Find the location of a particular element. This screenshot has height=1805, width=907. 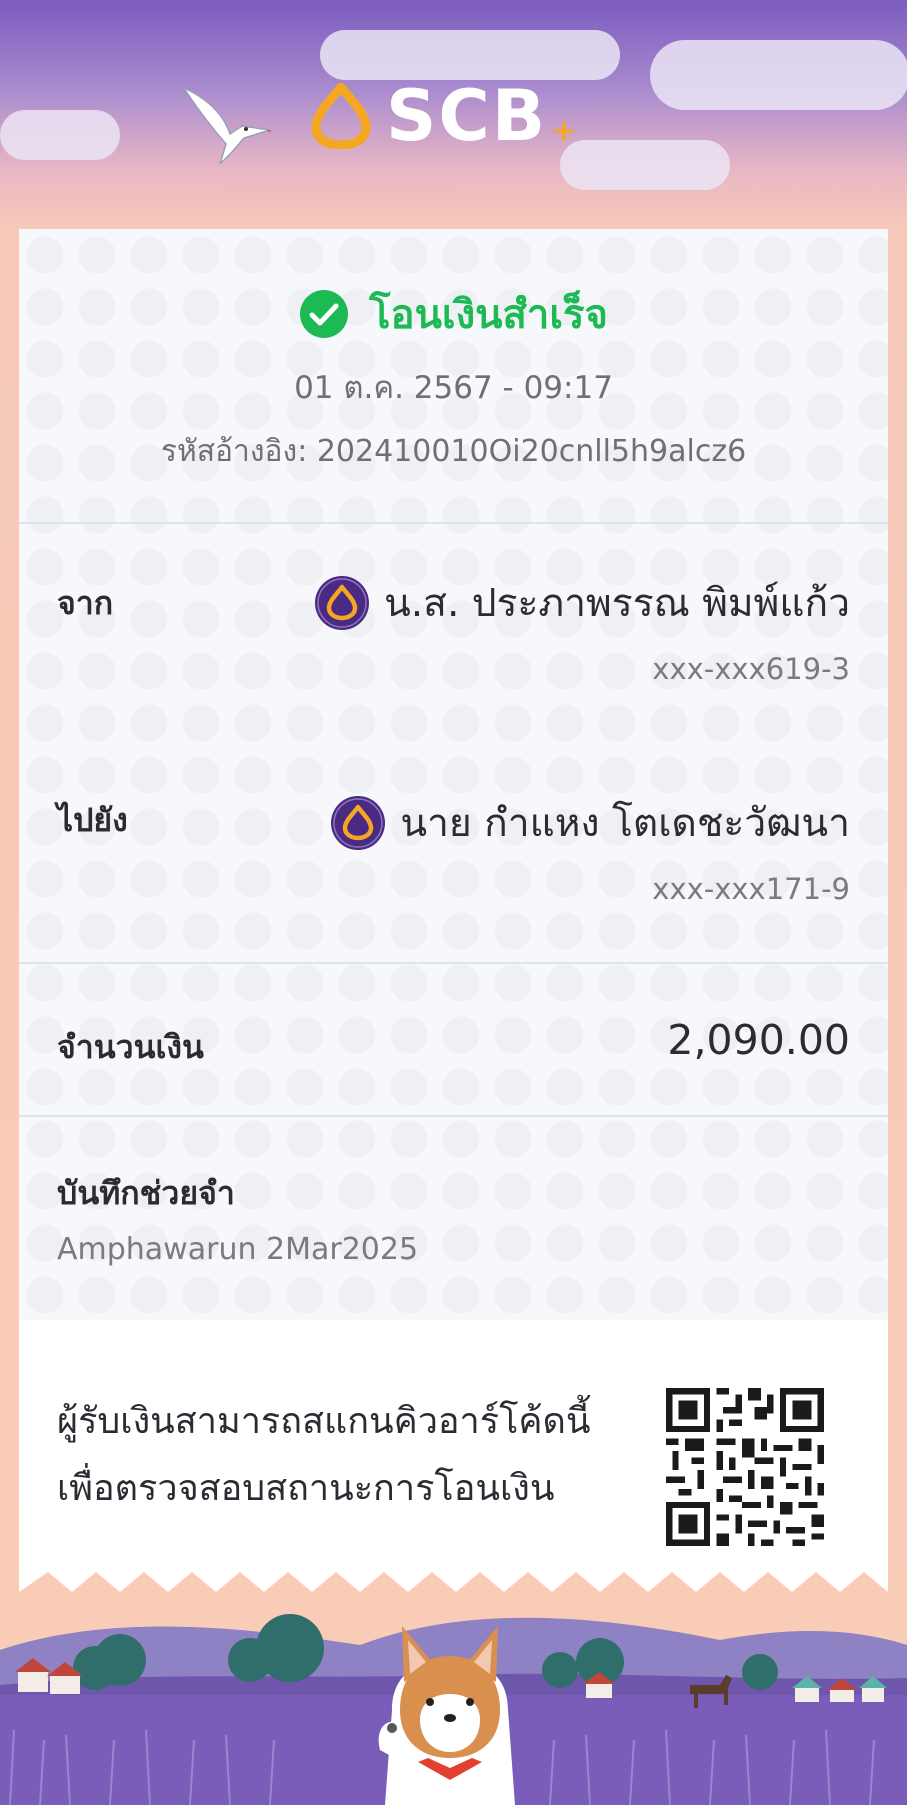

to-name: นาย กำแหง โตเดชะวัฒนา is located at coordinates (625, 823).